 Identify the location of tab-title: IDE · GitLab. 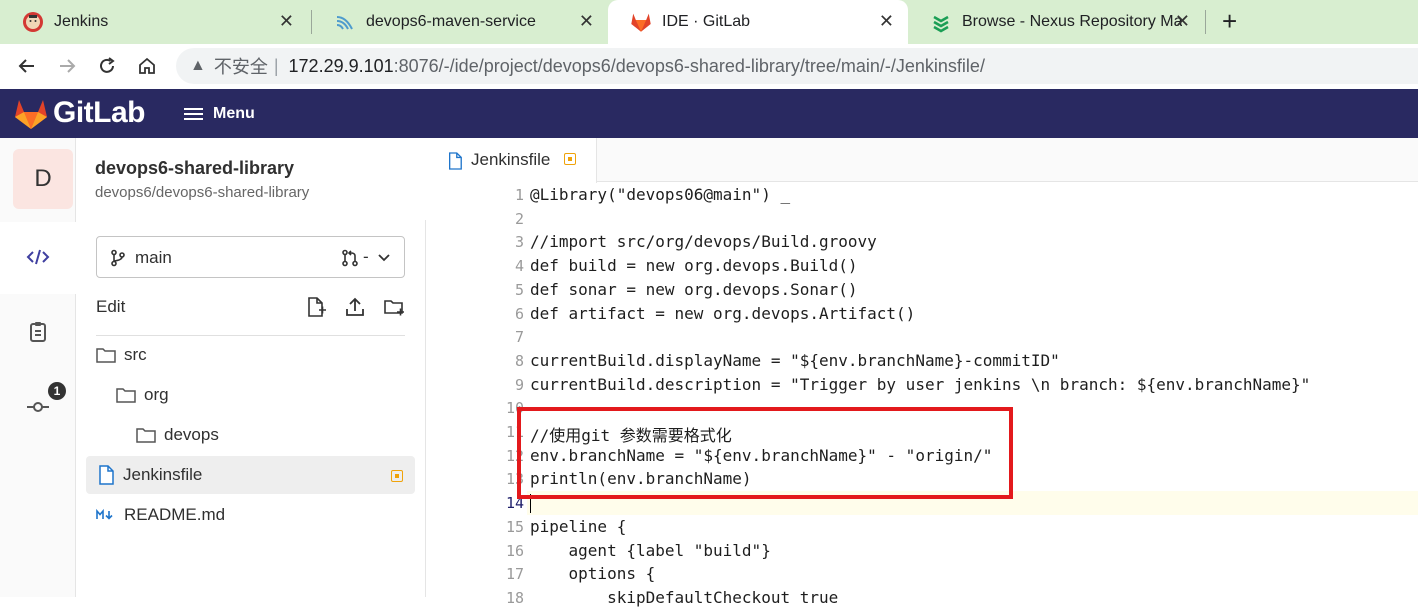
(706, 21).